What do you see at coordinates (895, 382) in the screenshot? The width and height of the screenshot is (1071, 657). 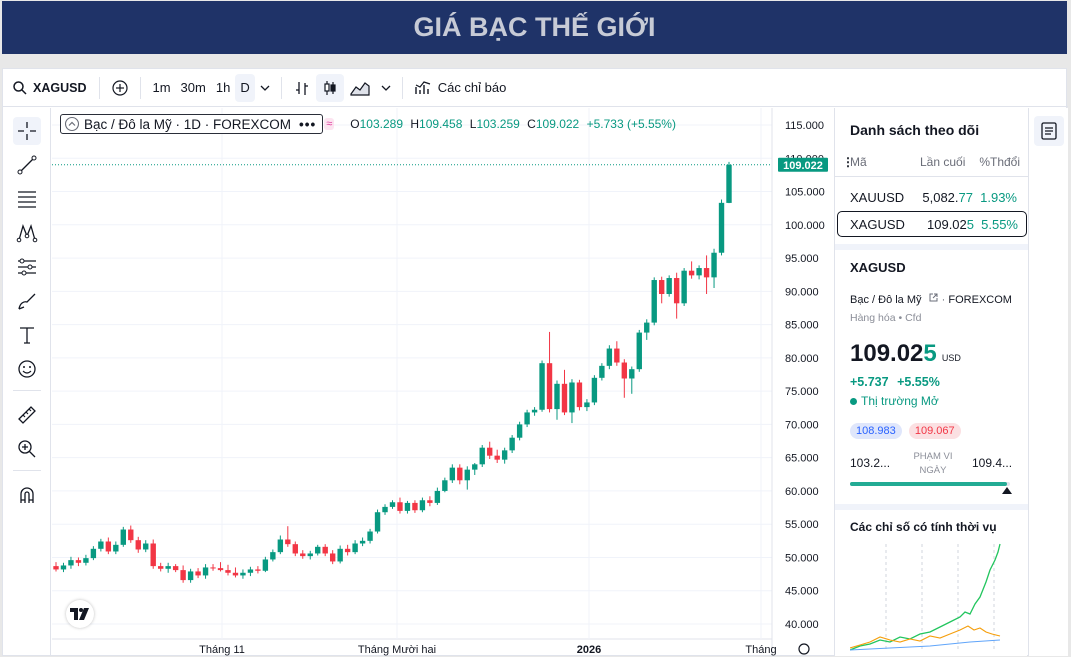 I see `details-change-line: +5.737 +5.55%` at bounding box center [895, 382].